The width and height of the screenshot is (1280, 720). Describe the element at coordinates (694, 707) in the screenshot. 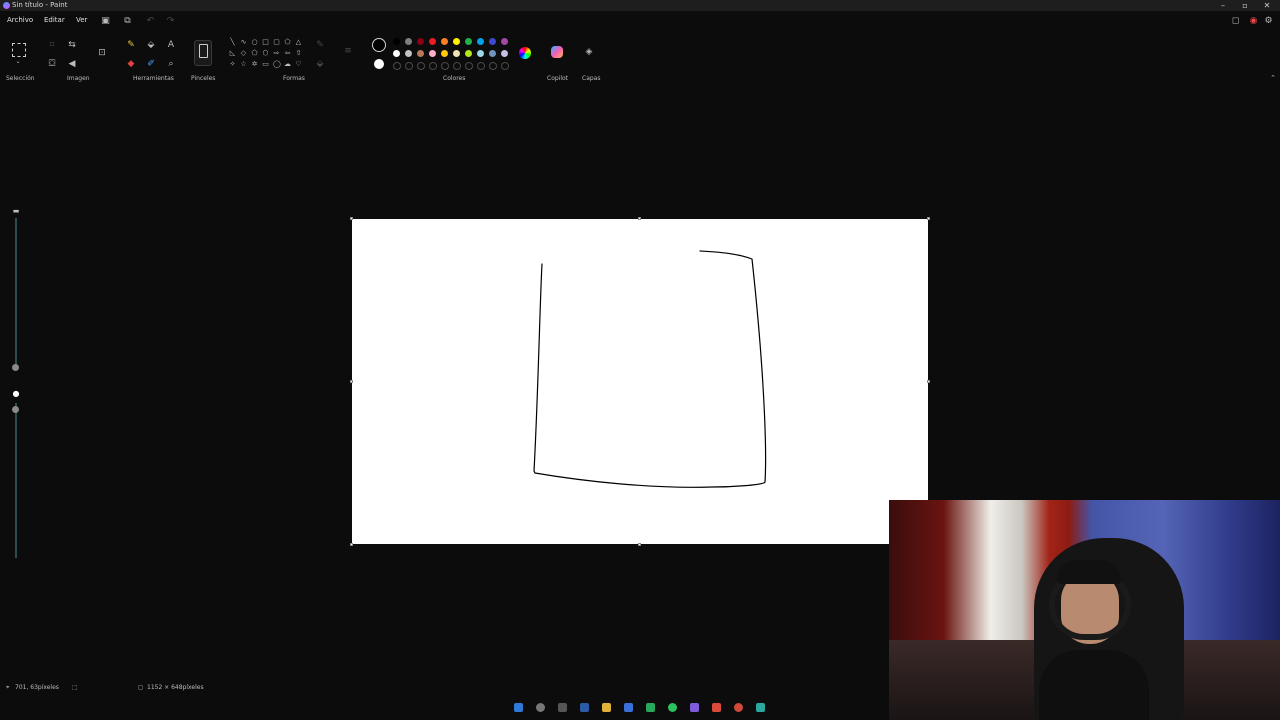

I see `app-purple-icon` at that location.